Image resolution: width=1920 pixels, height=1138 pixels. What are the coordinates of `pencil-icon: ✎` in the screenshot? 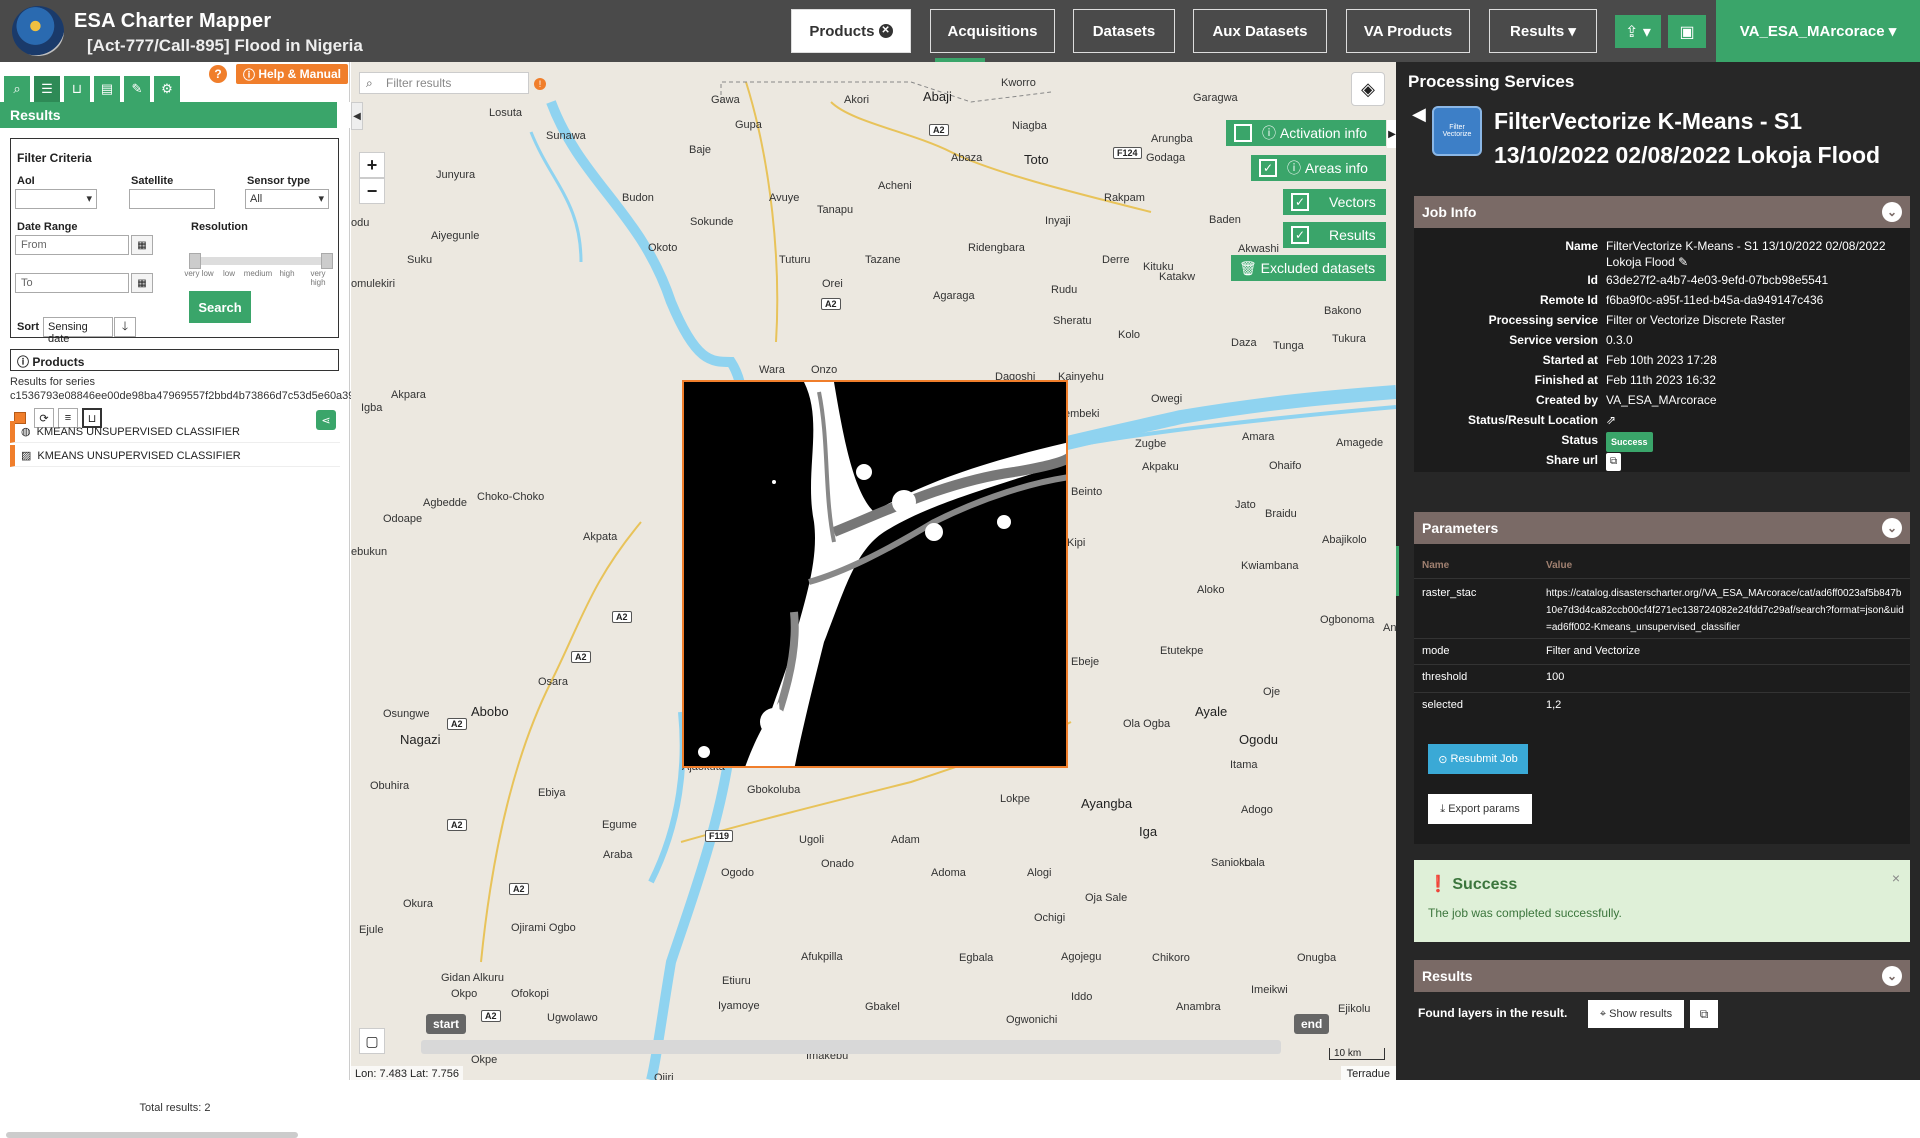 It's located at (1683, 262).